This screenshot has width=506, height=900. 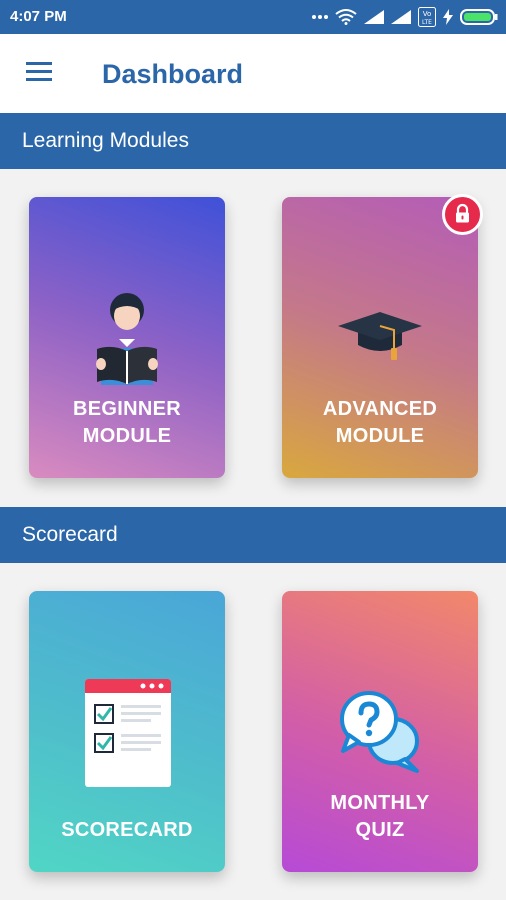 I want to click on app-bar: Dashboard, so click(x=253, y=73).